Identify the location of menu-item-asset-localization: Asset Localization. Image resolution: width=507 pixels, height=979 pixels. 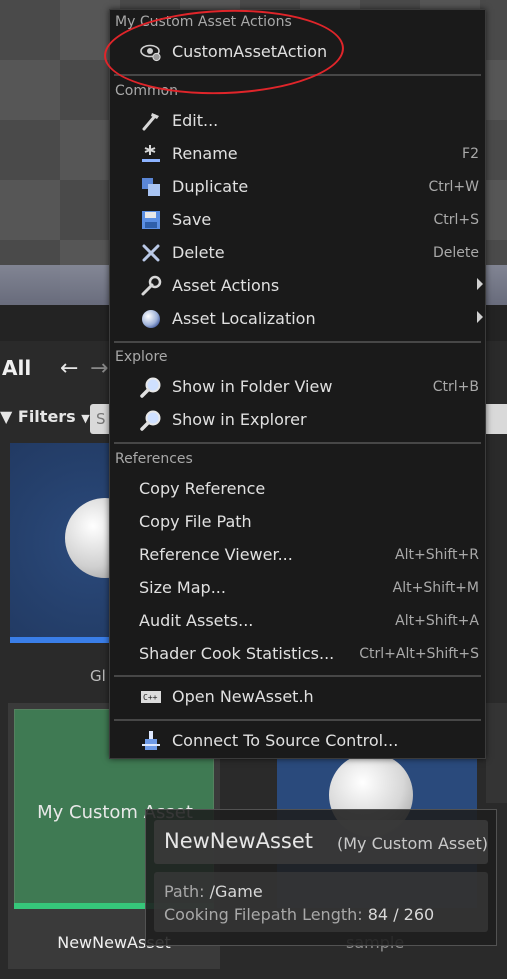
(297, 319).